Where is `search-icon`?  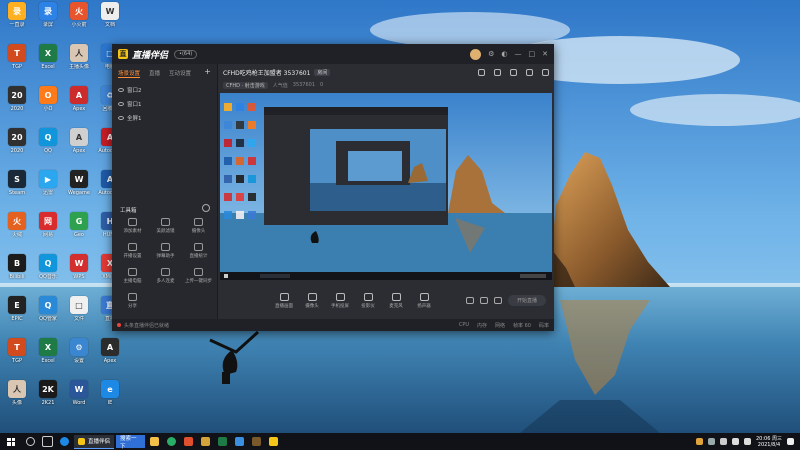 search-icon is located at coordinates (30, 441).